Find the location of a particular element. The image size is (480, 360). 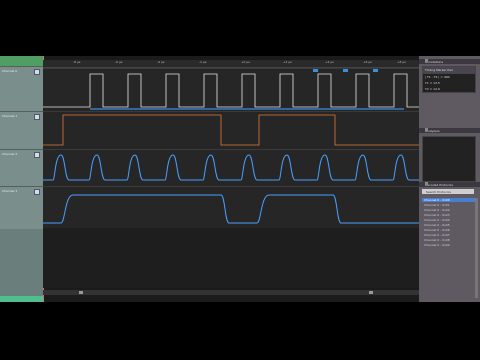

protocol-row: Channel 0 - 0x05 is located at coordinates (449, 225).